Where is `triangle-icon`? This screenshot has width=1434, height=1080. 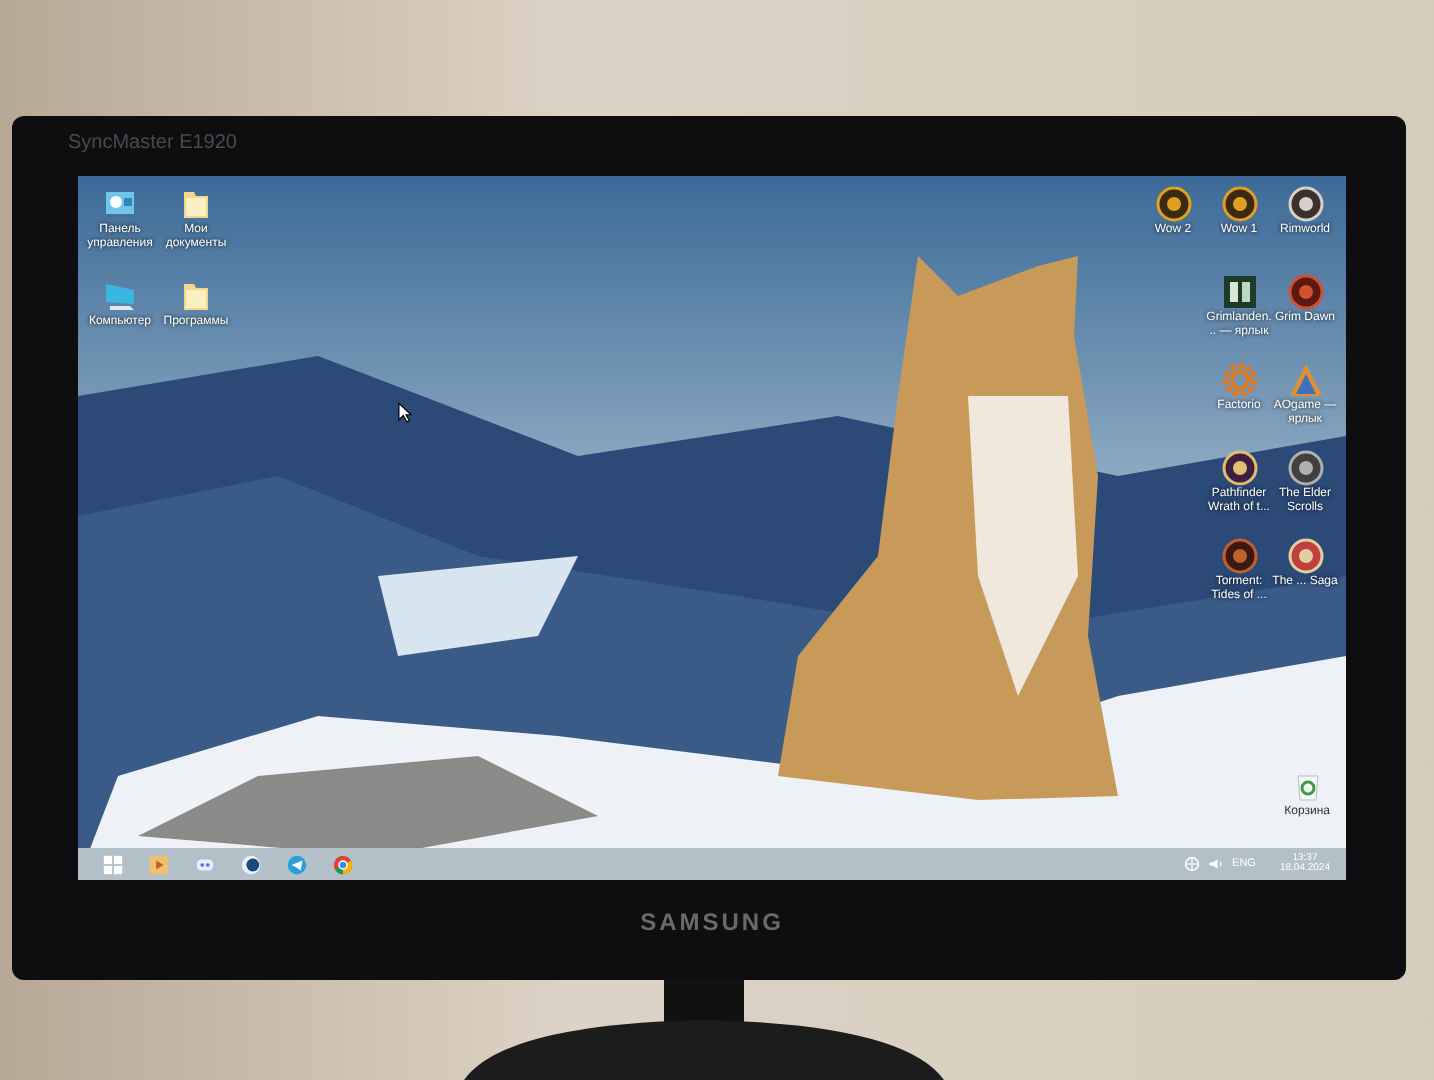 triangle-icon is located at coordinates (1305, 380).